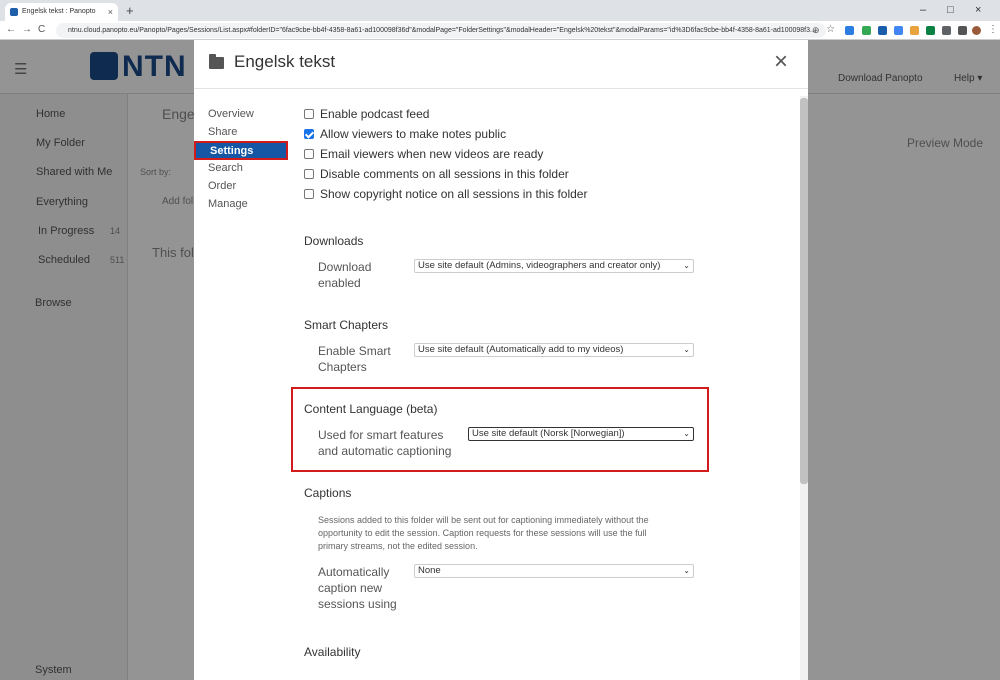  What do you see at coordinates (14, 12) in the screenshot?
I see `panopto-favicon-icon` at bounding box center [14, 12].